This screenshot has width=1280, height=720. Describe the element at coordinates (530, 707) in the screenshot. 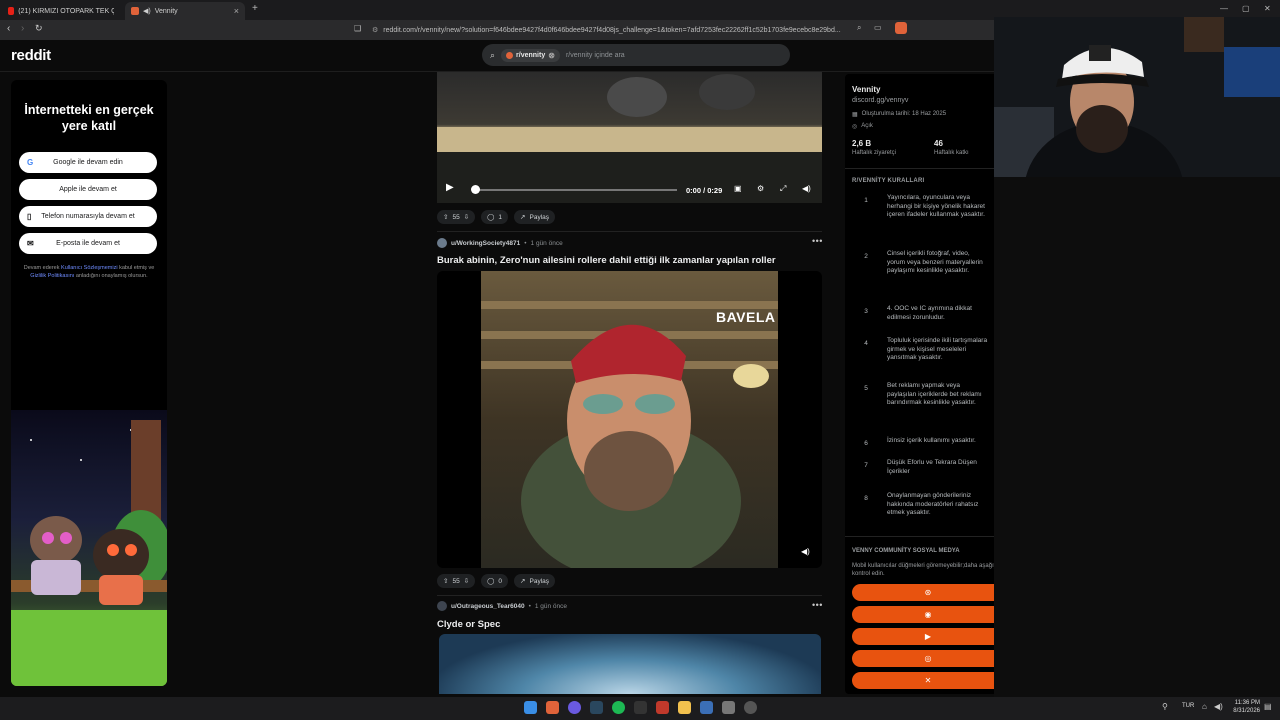

I see `windows-start-icon` at that location.